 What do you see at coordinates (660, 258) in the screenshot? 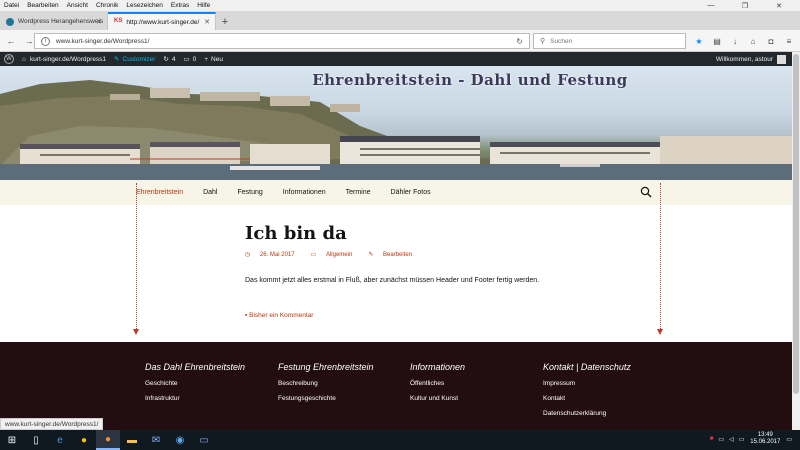
I see `annotation-arrow-right` at bounding box center [660, 258].